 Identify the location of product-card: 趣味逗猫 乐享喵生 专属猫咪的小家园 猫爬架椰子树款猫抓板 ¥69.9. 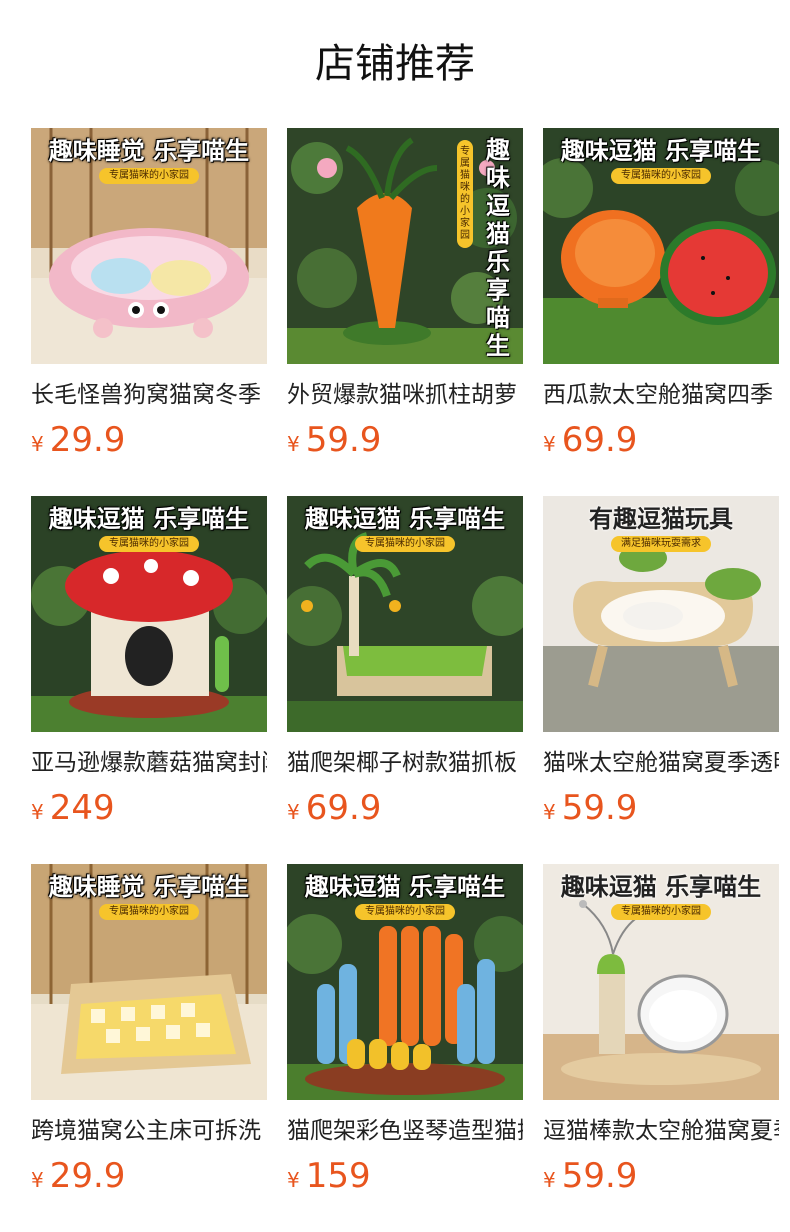
(405, 680).